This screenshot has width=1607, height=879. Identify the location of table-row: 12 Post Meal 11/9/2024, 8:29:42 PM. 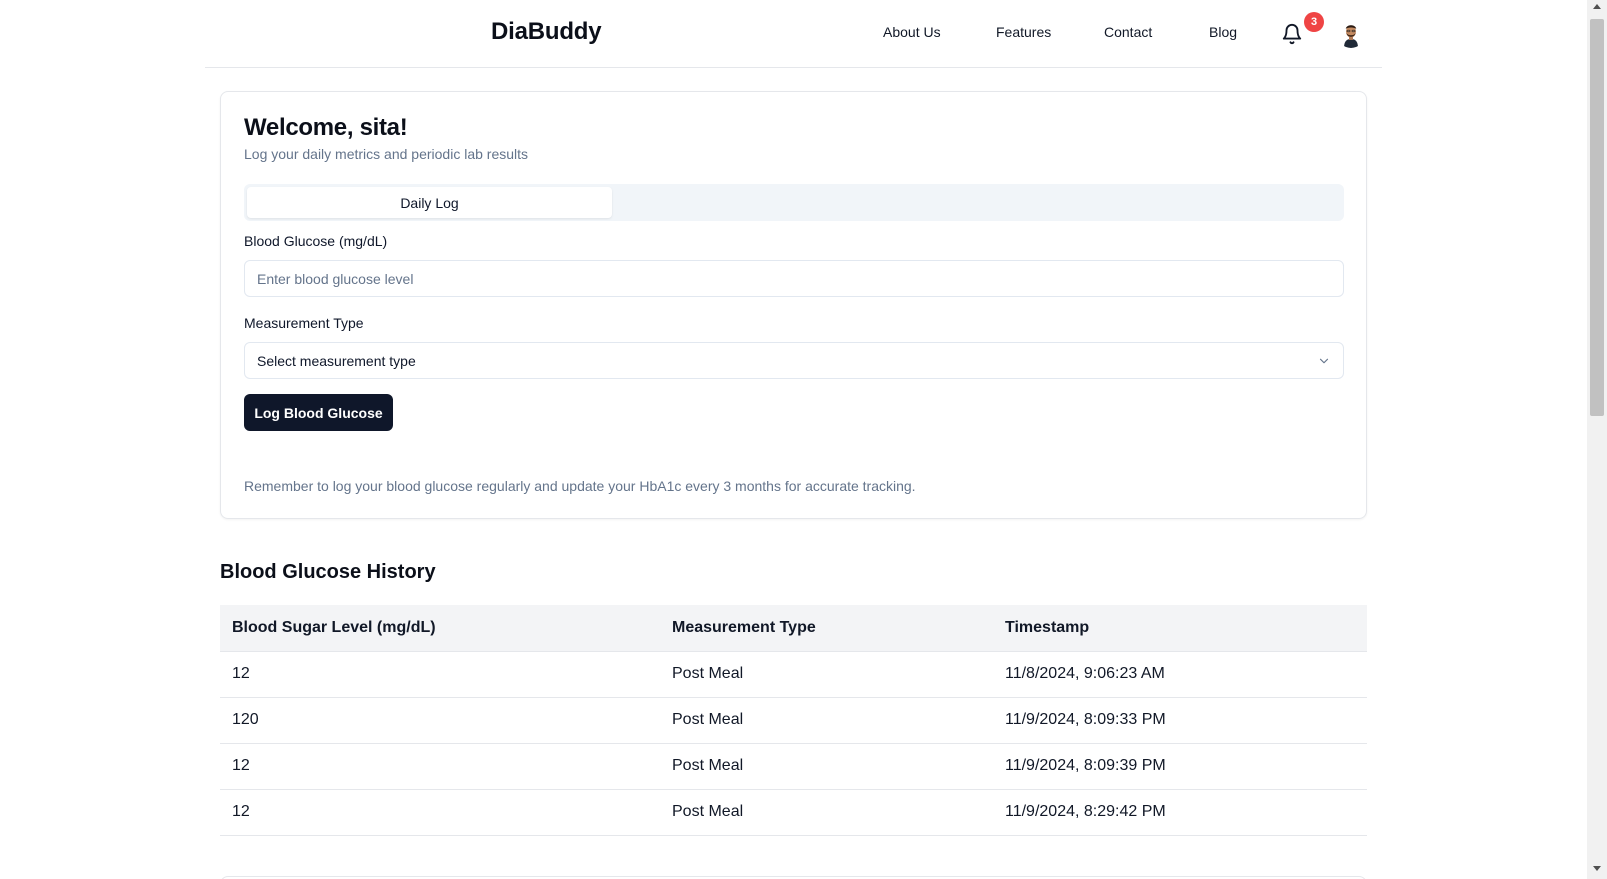
(793, 812).